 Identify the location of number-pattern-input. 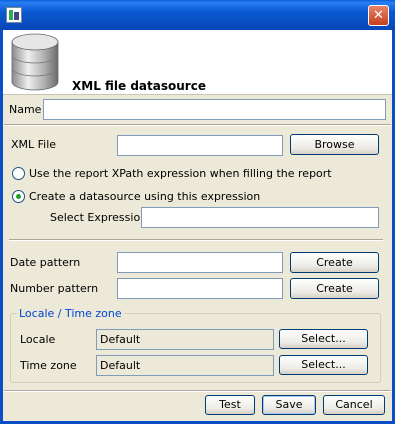
(200, 288).